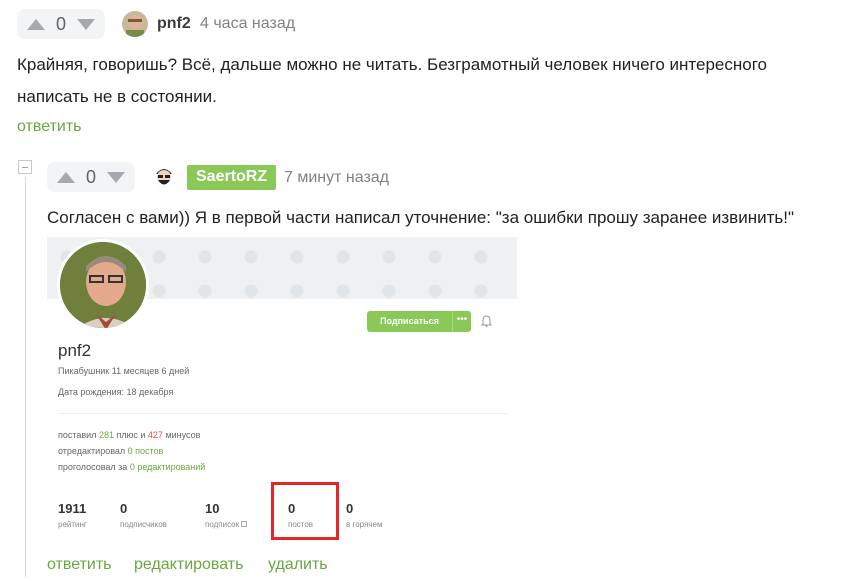 The image size is (859, 581). What do you see at coordinates (132, 467) in the screenshot?
I see `profile-voted-edits: проголосовал за 0 редактирований` at bounding box center [132, 467].